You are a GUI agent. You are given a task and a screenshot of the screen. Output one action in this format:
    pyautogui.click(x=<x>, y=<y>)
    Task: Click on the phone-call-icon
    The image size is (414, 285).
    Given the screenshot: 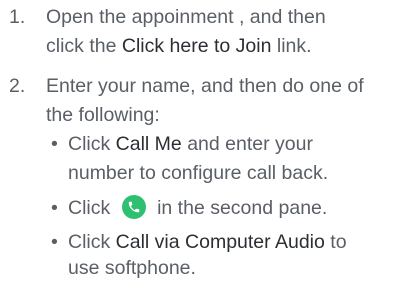 What is the action you would take?
    pyautogui.click(x=133, y=207)
    